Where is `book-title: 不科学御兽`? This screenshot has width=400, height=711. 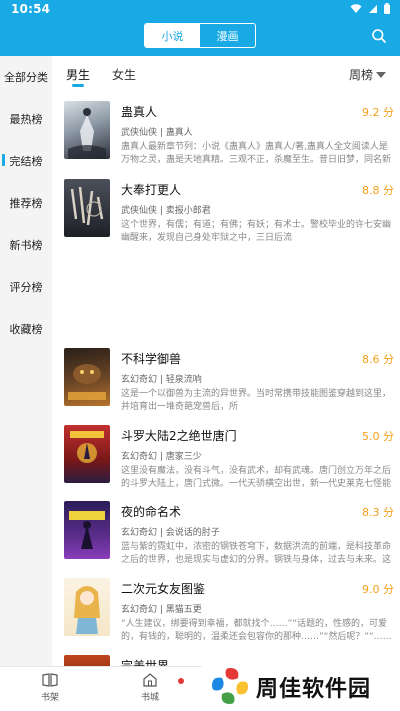 book-title: 不科学御兽 is located at coordinates (151, 359).